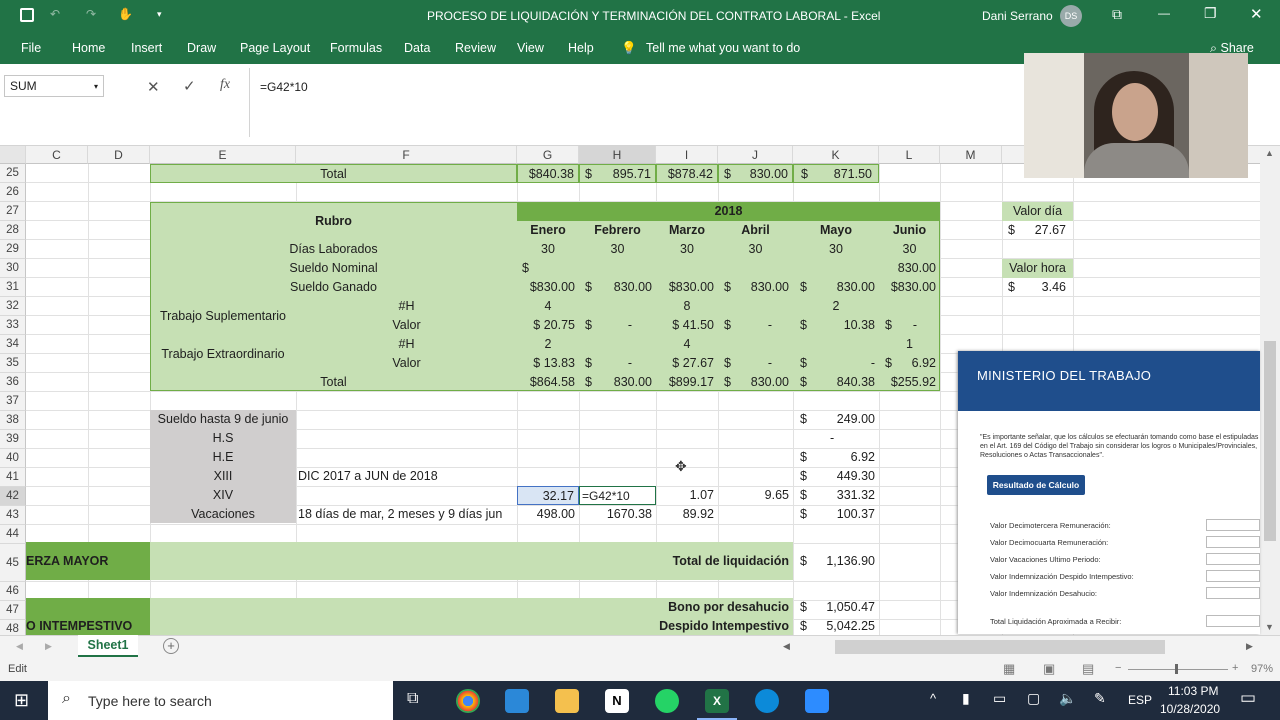 The image size is (1280, 720). I want to click on scroll-up-icon: ▲, so click(1269, 153).